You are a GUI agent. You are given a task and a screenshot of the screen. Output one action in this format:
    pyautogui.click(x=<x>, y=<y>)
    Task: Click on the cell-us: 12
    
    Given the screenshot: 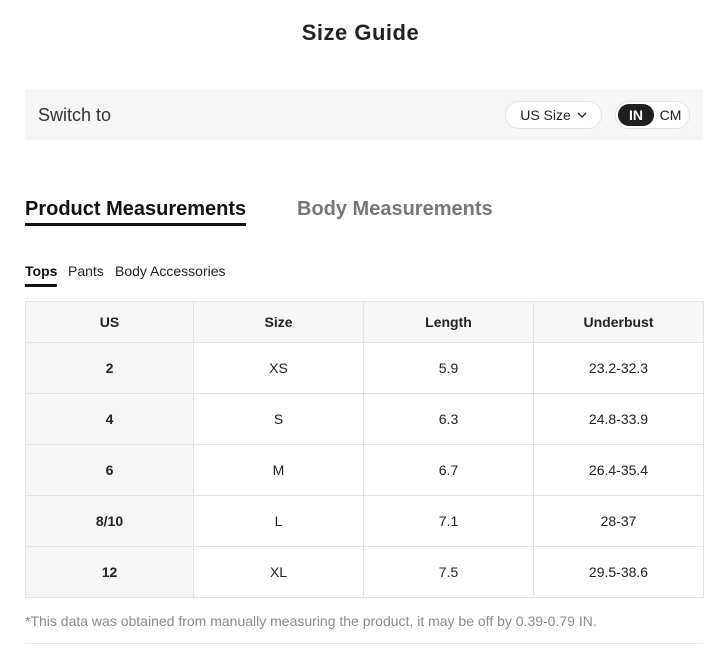 What is the action you would take?
    pyautogui.click(x=109, y=572)
    